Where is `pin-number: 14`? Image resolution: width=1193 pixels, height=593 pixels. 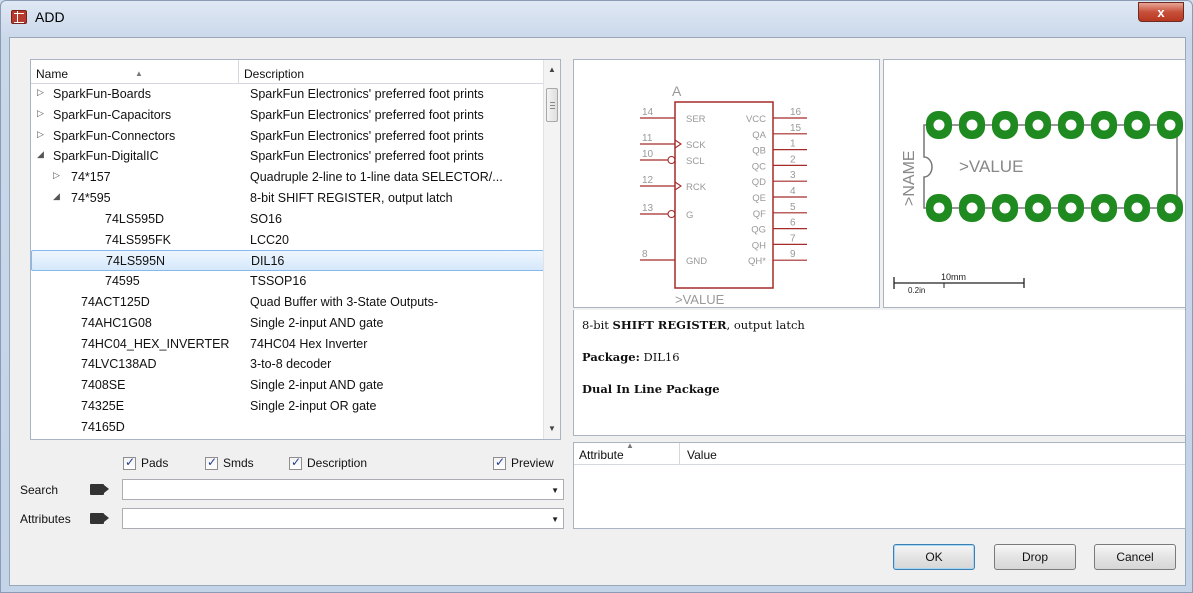 pin-number: 14 is located at coordinates (648, 112).